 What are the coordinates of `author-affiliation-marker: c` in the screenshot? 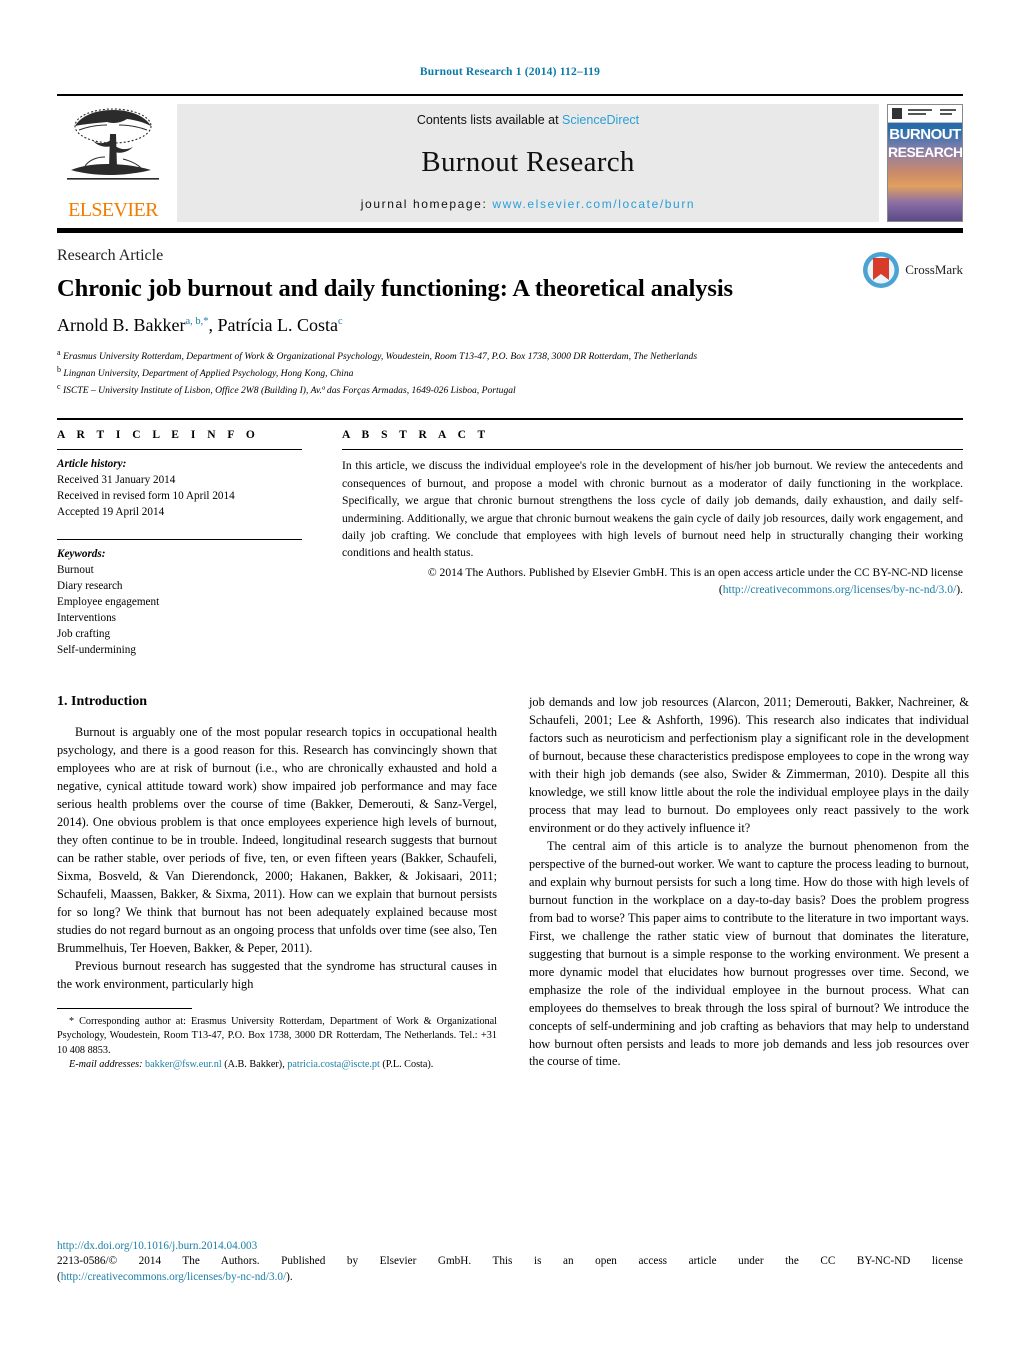 It's located at (340, 322).